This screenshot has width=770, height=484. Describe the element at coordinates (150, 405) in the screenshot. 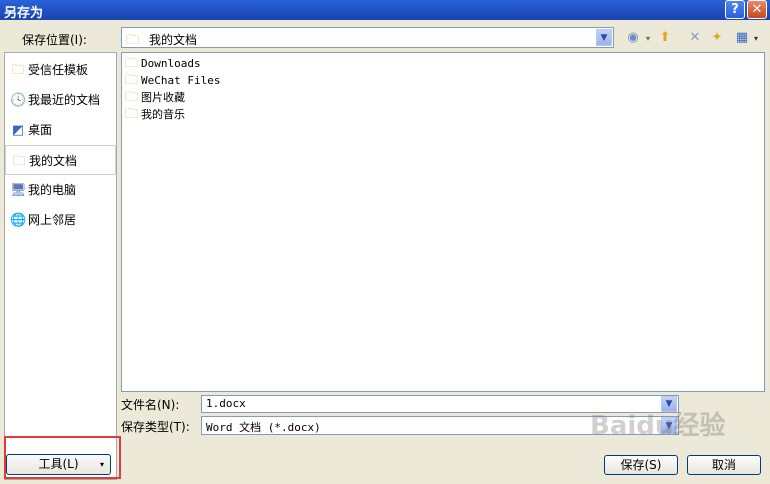

I see `filename-label: 文件名(N):` at that location.